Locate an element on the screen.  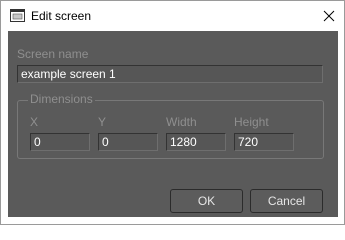
title-bar: Edit screen is located at coordinates (172, 16).